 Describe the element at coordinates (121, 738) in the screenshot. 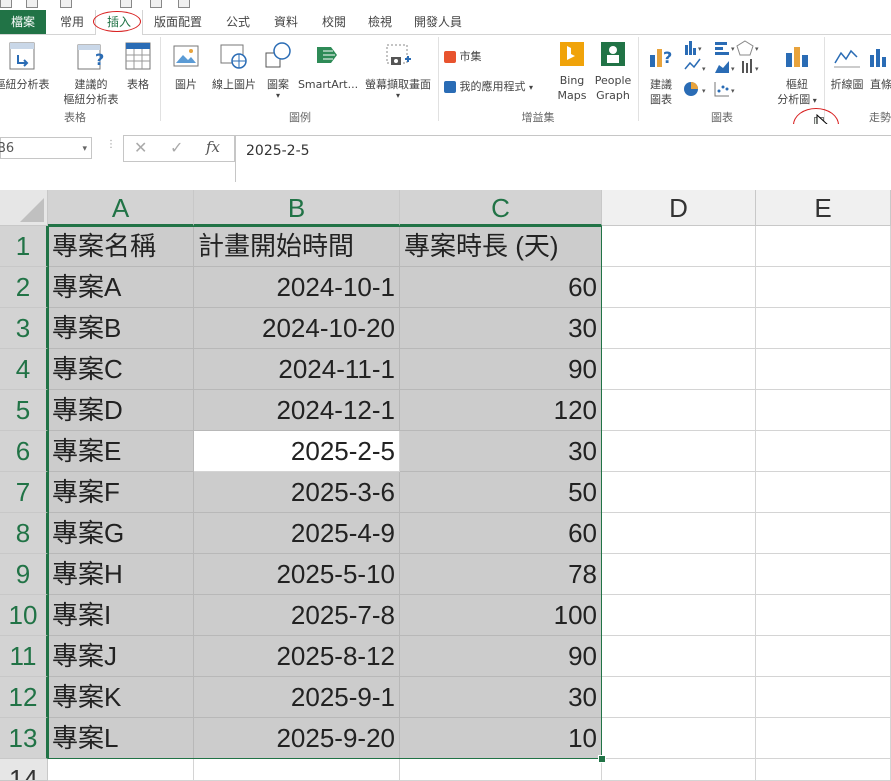

I see `cell-a13: 專案L` at that location.